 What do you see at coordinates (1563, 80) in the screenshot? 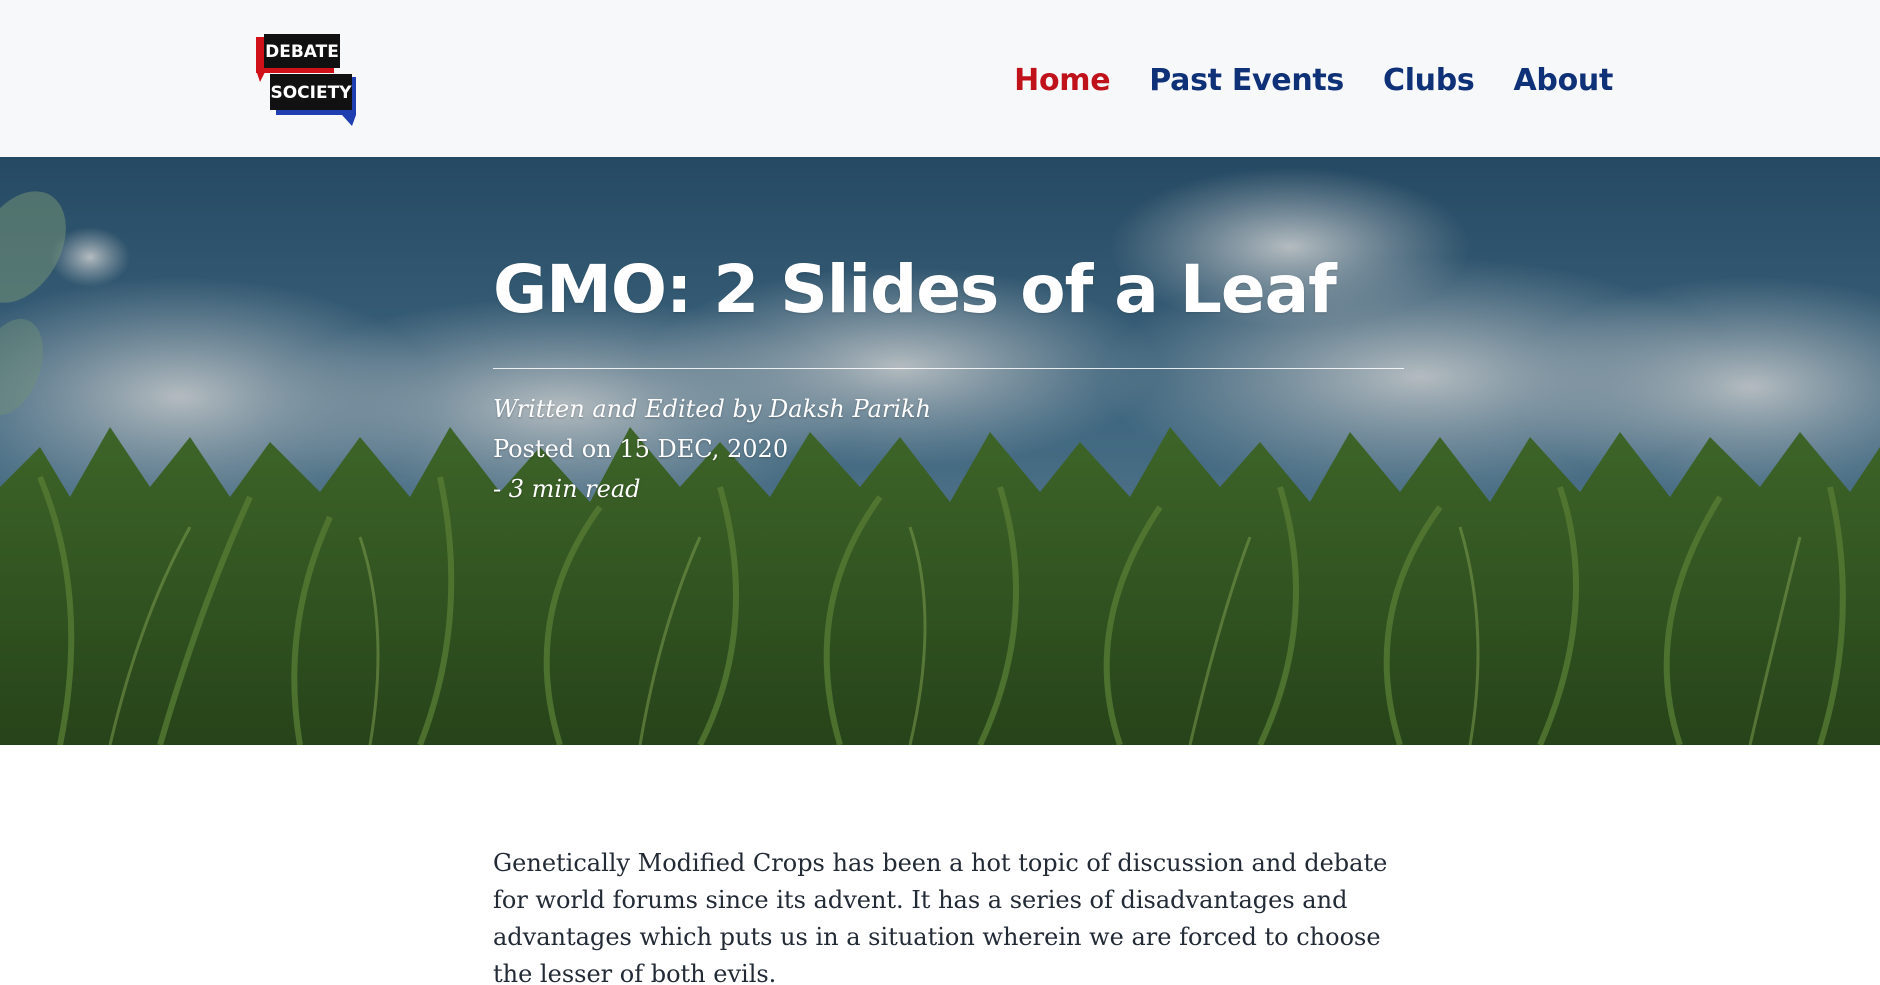
I see `nav-about: About` at bounding box center [1563, 80].